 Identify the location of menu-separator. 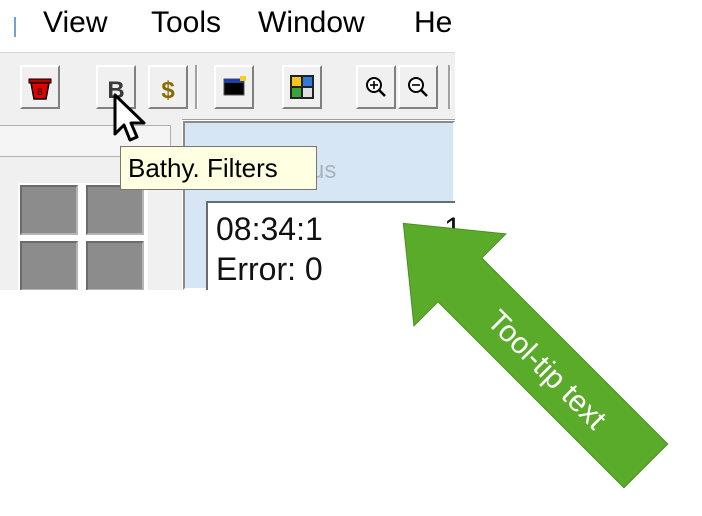
(15, 27).